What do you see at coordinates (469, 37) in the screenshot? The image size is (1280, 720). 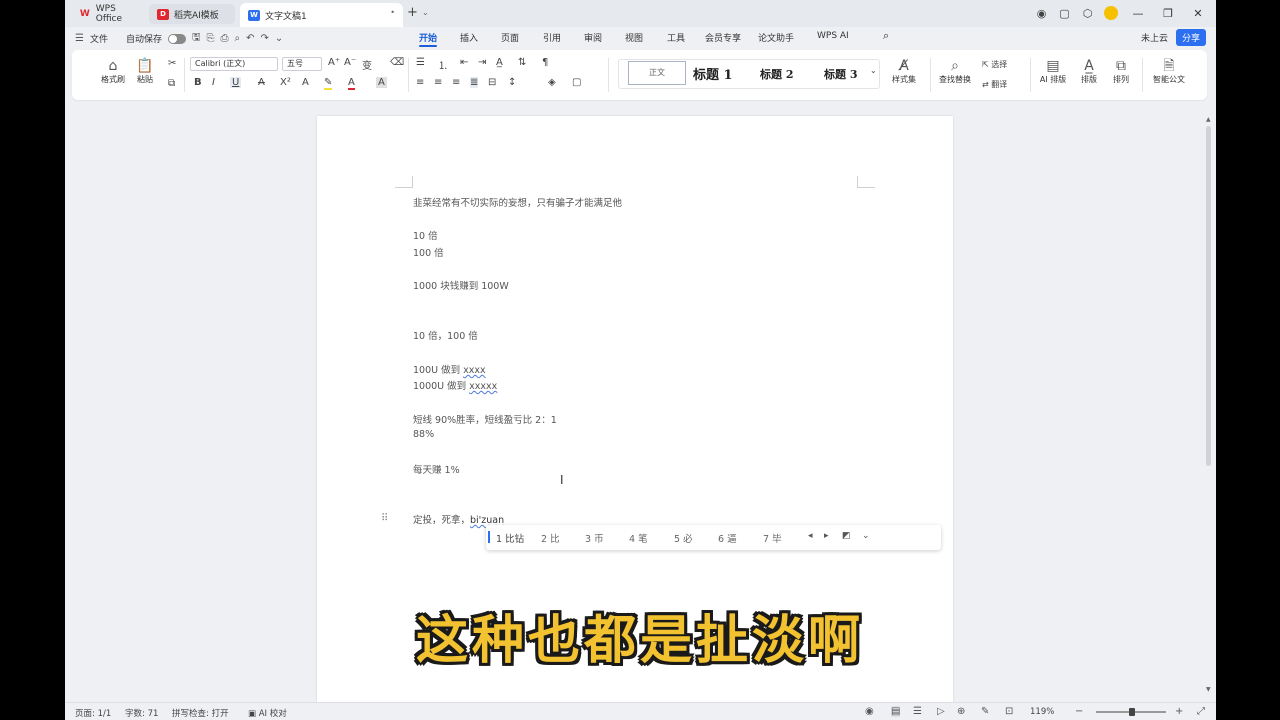 I see `tab-insert: 插入` at bounding box center [469, 37].